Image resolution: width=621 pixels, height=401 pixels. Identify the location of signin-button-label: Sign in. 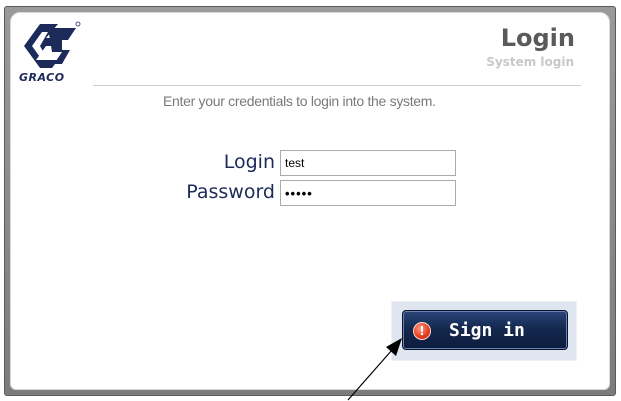
(487, 330).